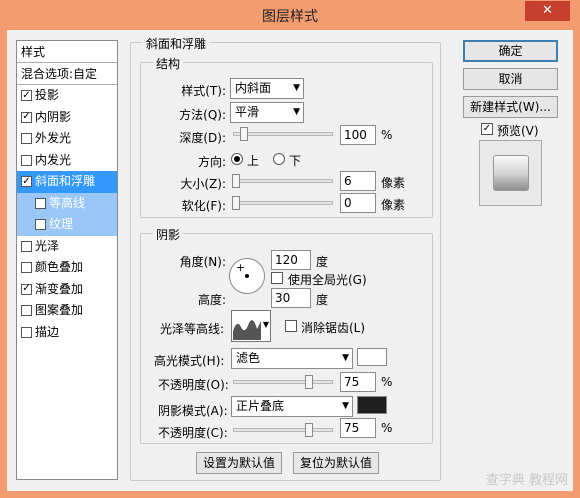 This screenshot has height=498, width=580. I want to click on method-select-value: 平滑, so click(247, 112).